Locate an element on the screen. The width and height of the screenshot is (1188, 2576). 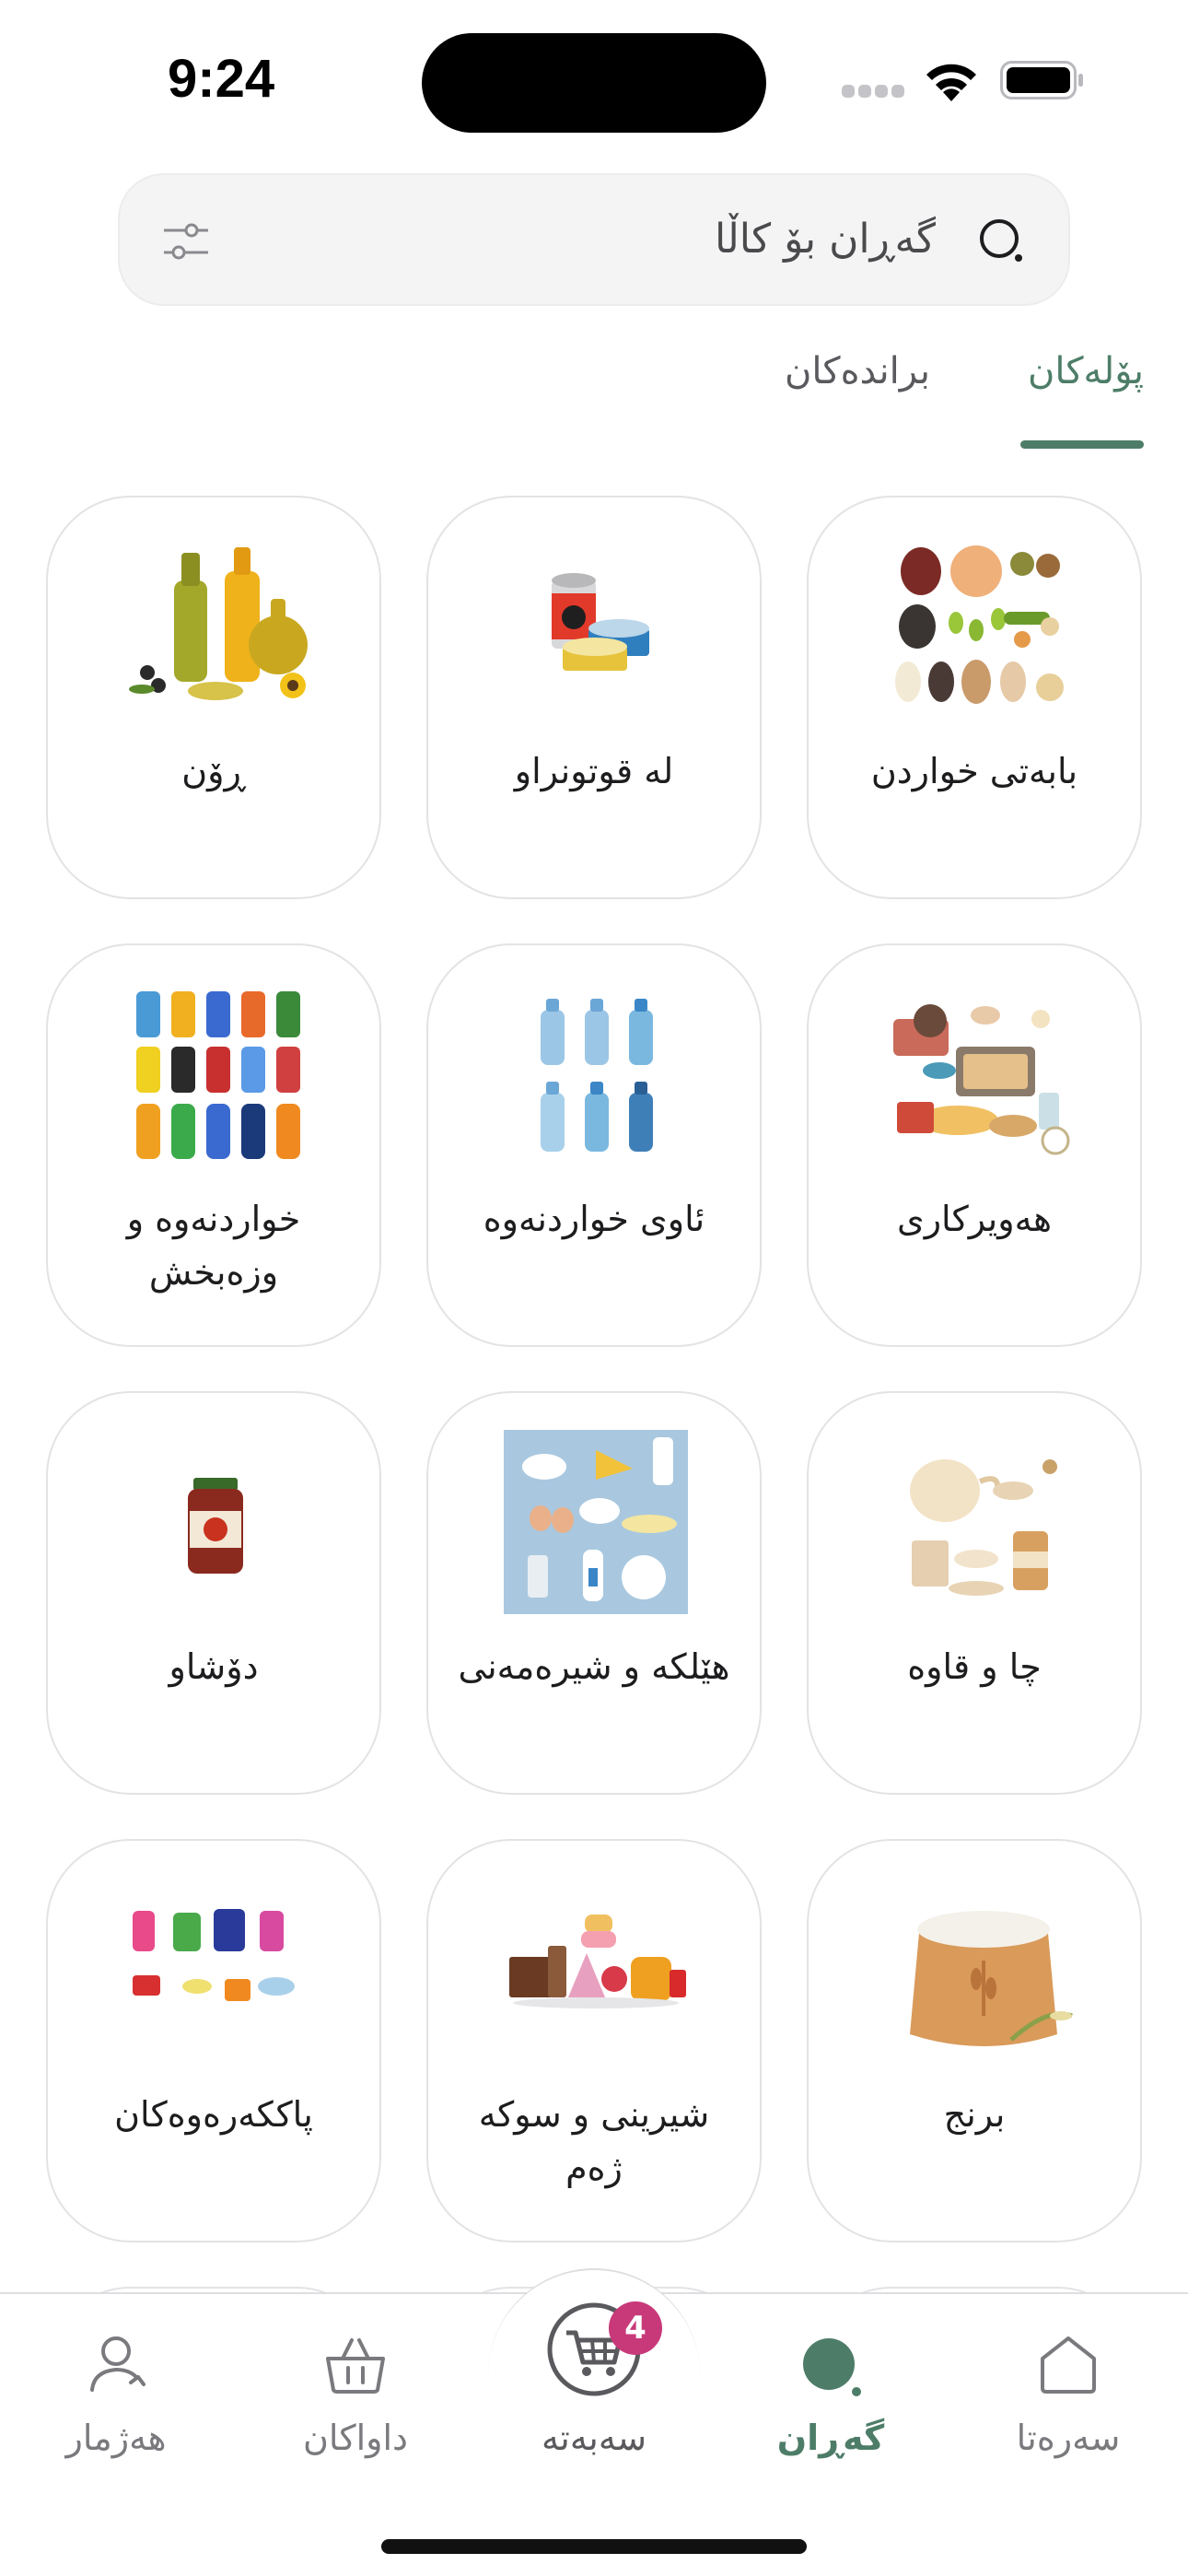
category-card-baking: هەویرکاری is located at coordinates (974, 1145).